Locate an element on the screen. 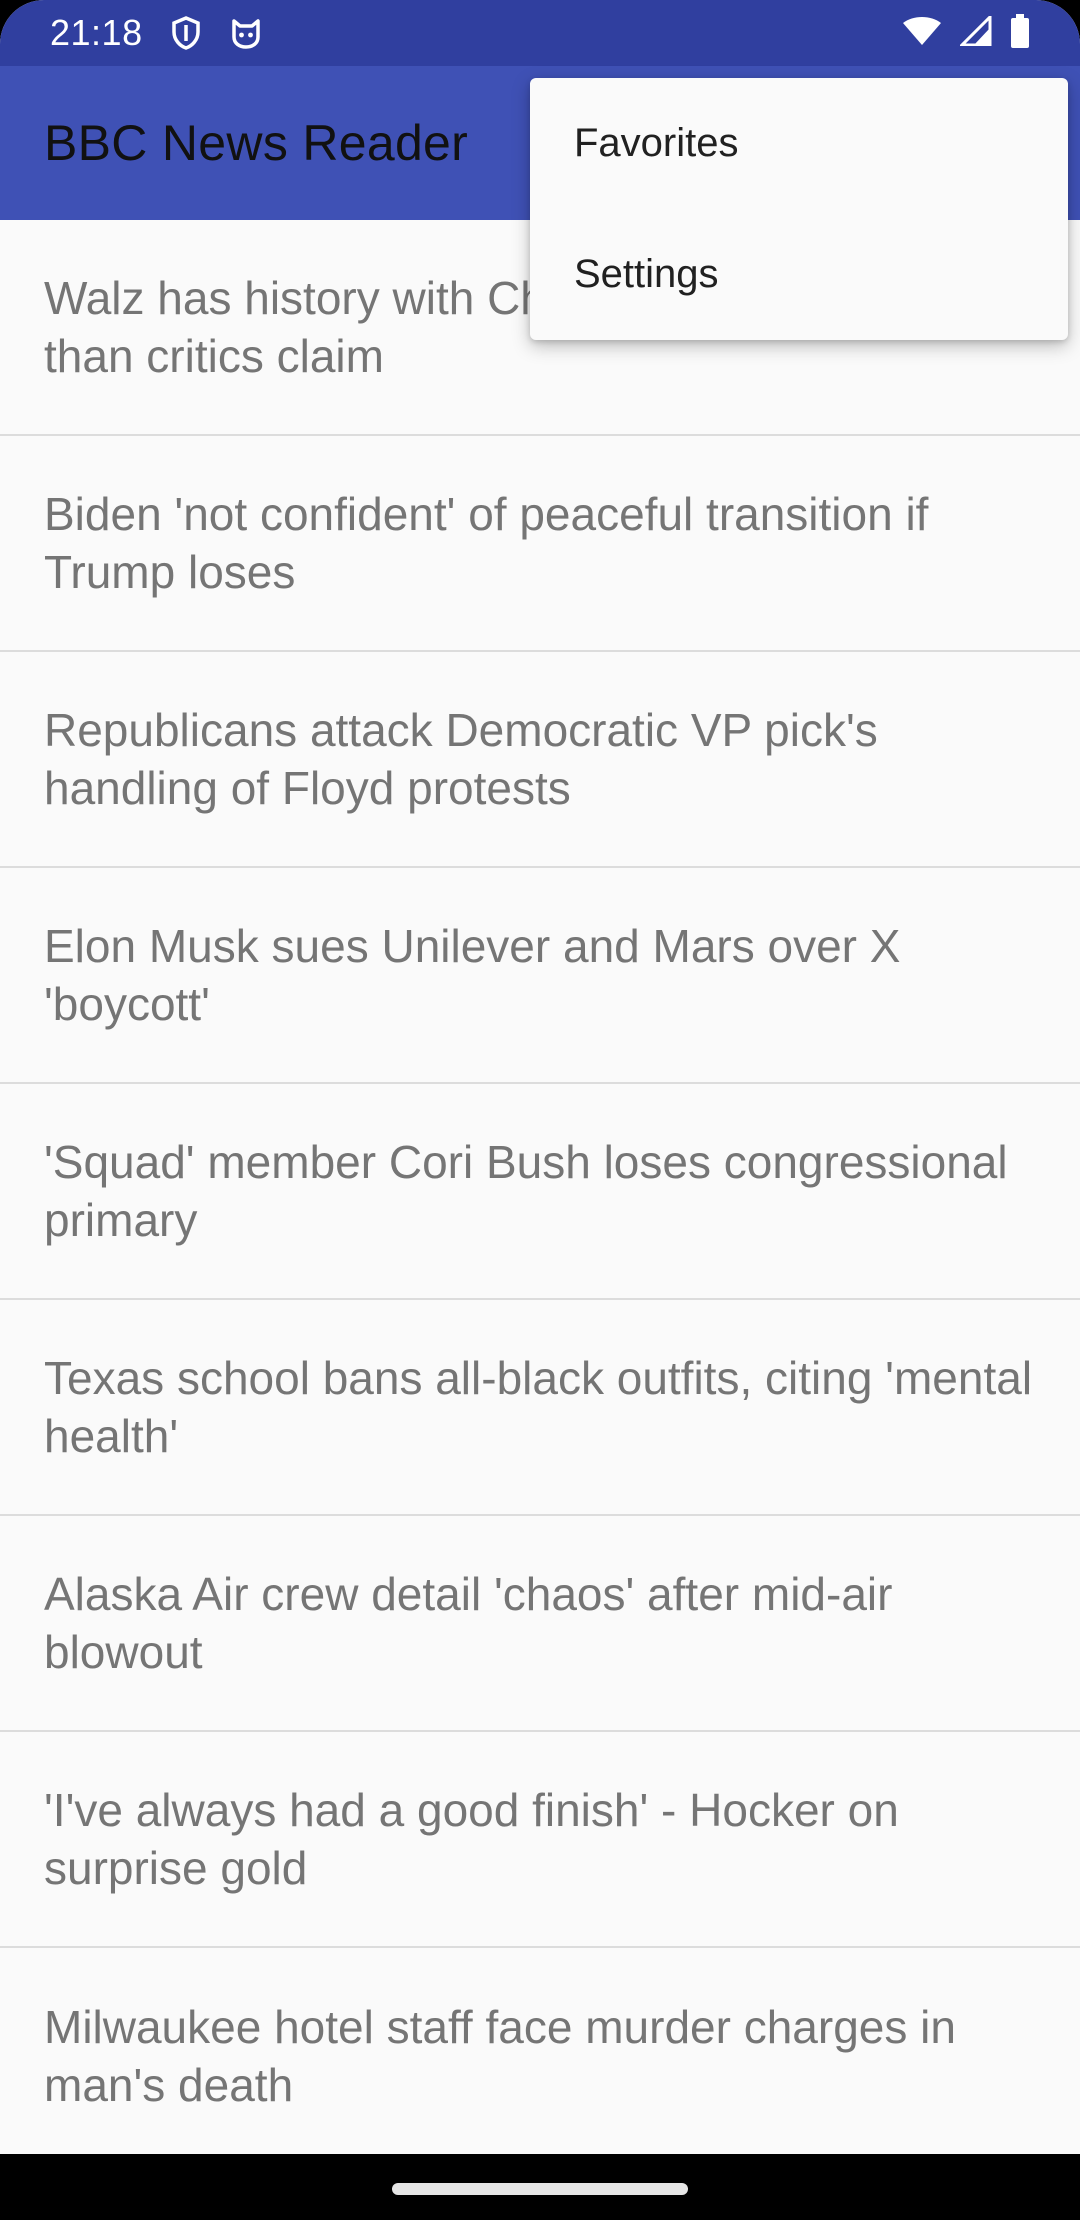 Image resolution: width=1080 pixels, height=2220 pixels. home-gesture-handle is located at coordinates (540, 2189).